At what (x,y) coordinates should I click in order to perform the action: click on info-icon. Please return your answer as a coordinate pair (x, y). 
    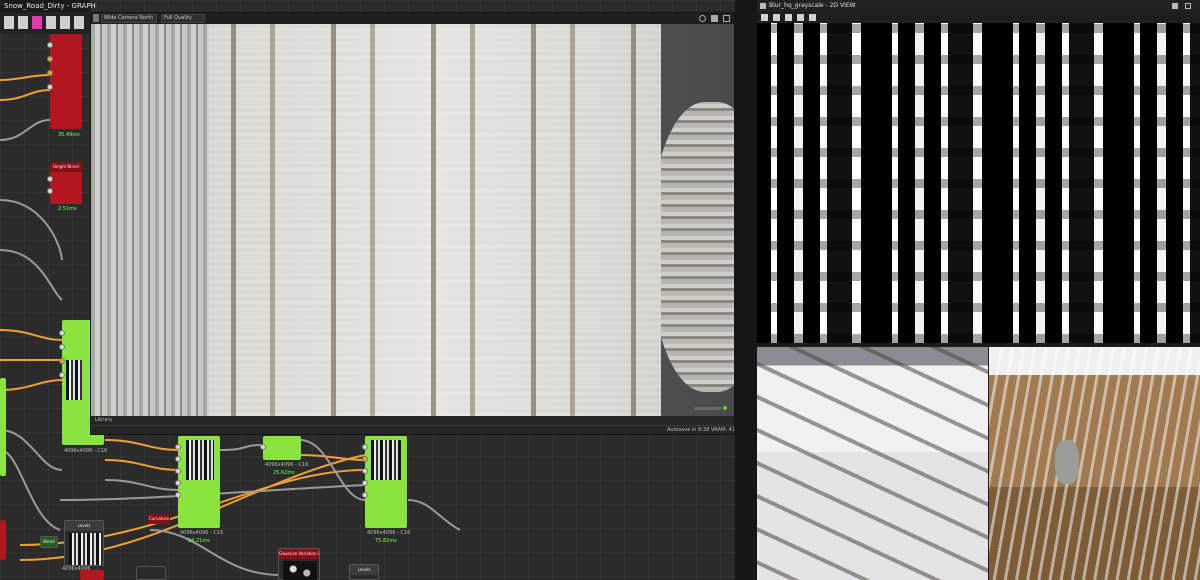
    Looking at the image, I should click on (812, 17).